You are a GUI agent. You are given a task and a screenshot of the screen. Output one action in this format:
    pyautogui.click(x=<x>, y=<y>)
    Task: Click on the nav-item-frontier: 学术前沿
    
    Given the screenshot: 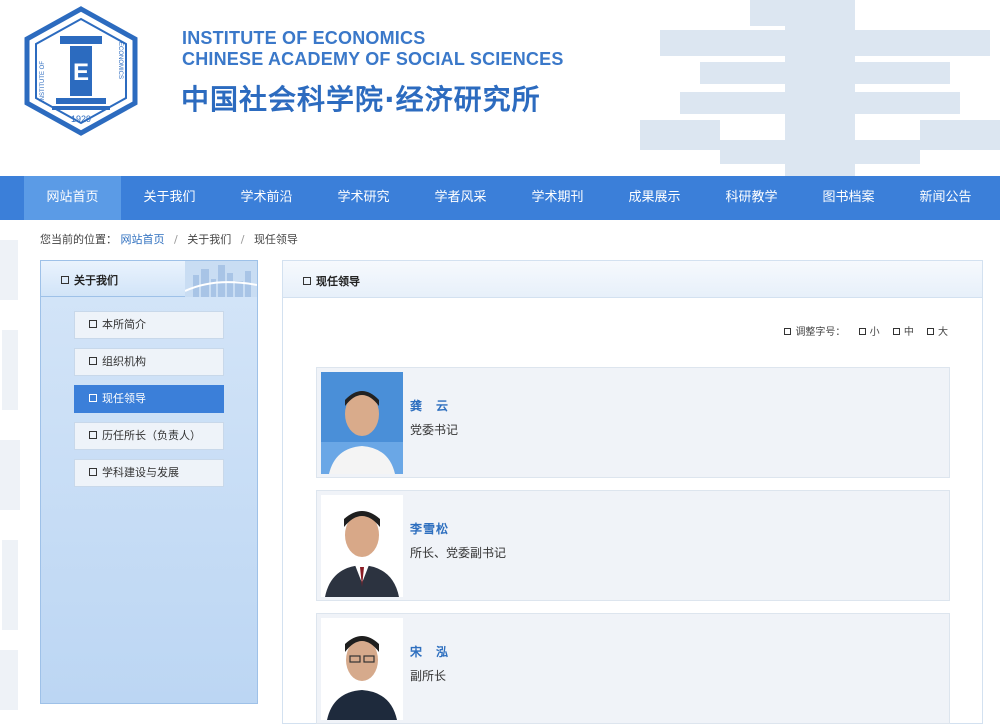 What is the action you would take?
    pyautogui.click(x=266, y=198)
    